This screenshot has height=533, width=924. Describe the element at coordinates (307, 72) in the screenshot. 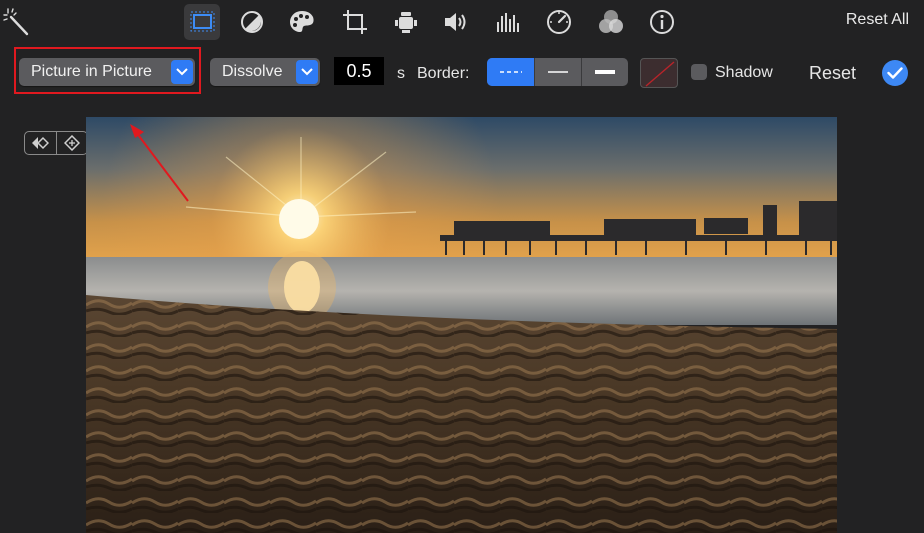

I see `chevron-down-icon` at that location.